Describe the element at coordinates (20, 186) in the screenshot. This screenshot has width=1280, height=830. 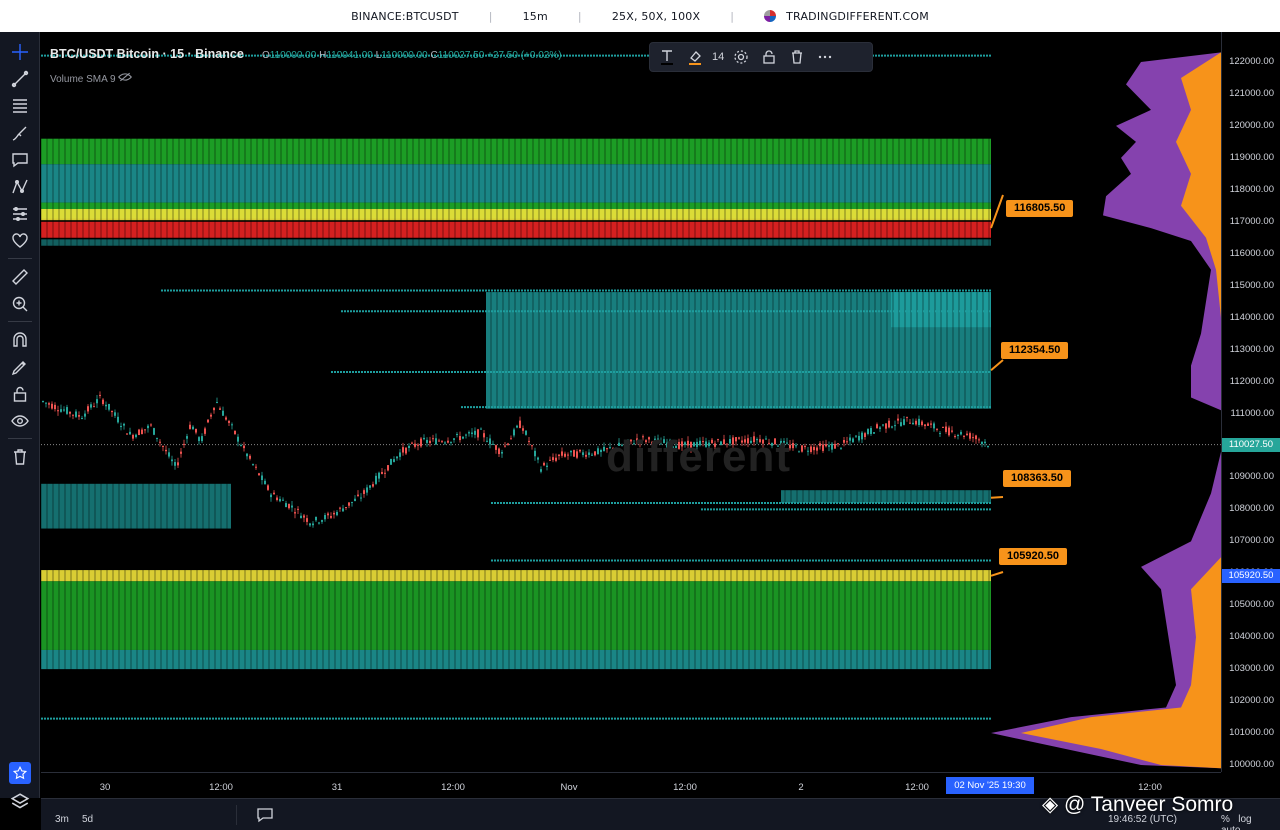
I see `pattern-icon` at that location.